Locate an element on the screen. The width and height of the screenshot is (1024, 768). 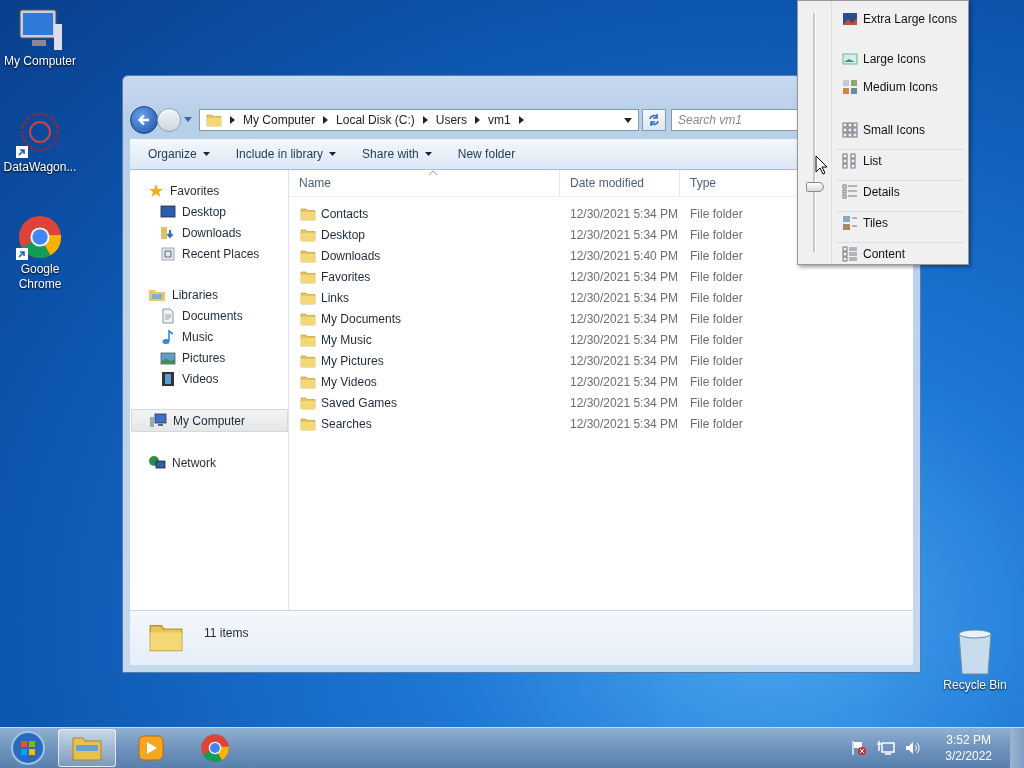
view-menu-item: Extra Large Icons is located at coordinates (903, 19).